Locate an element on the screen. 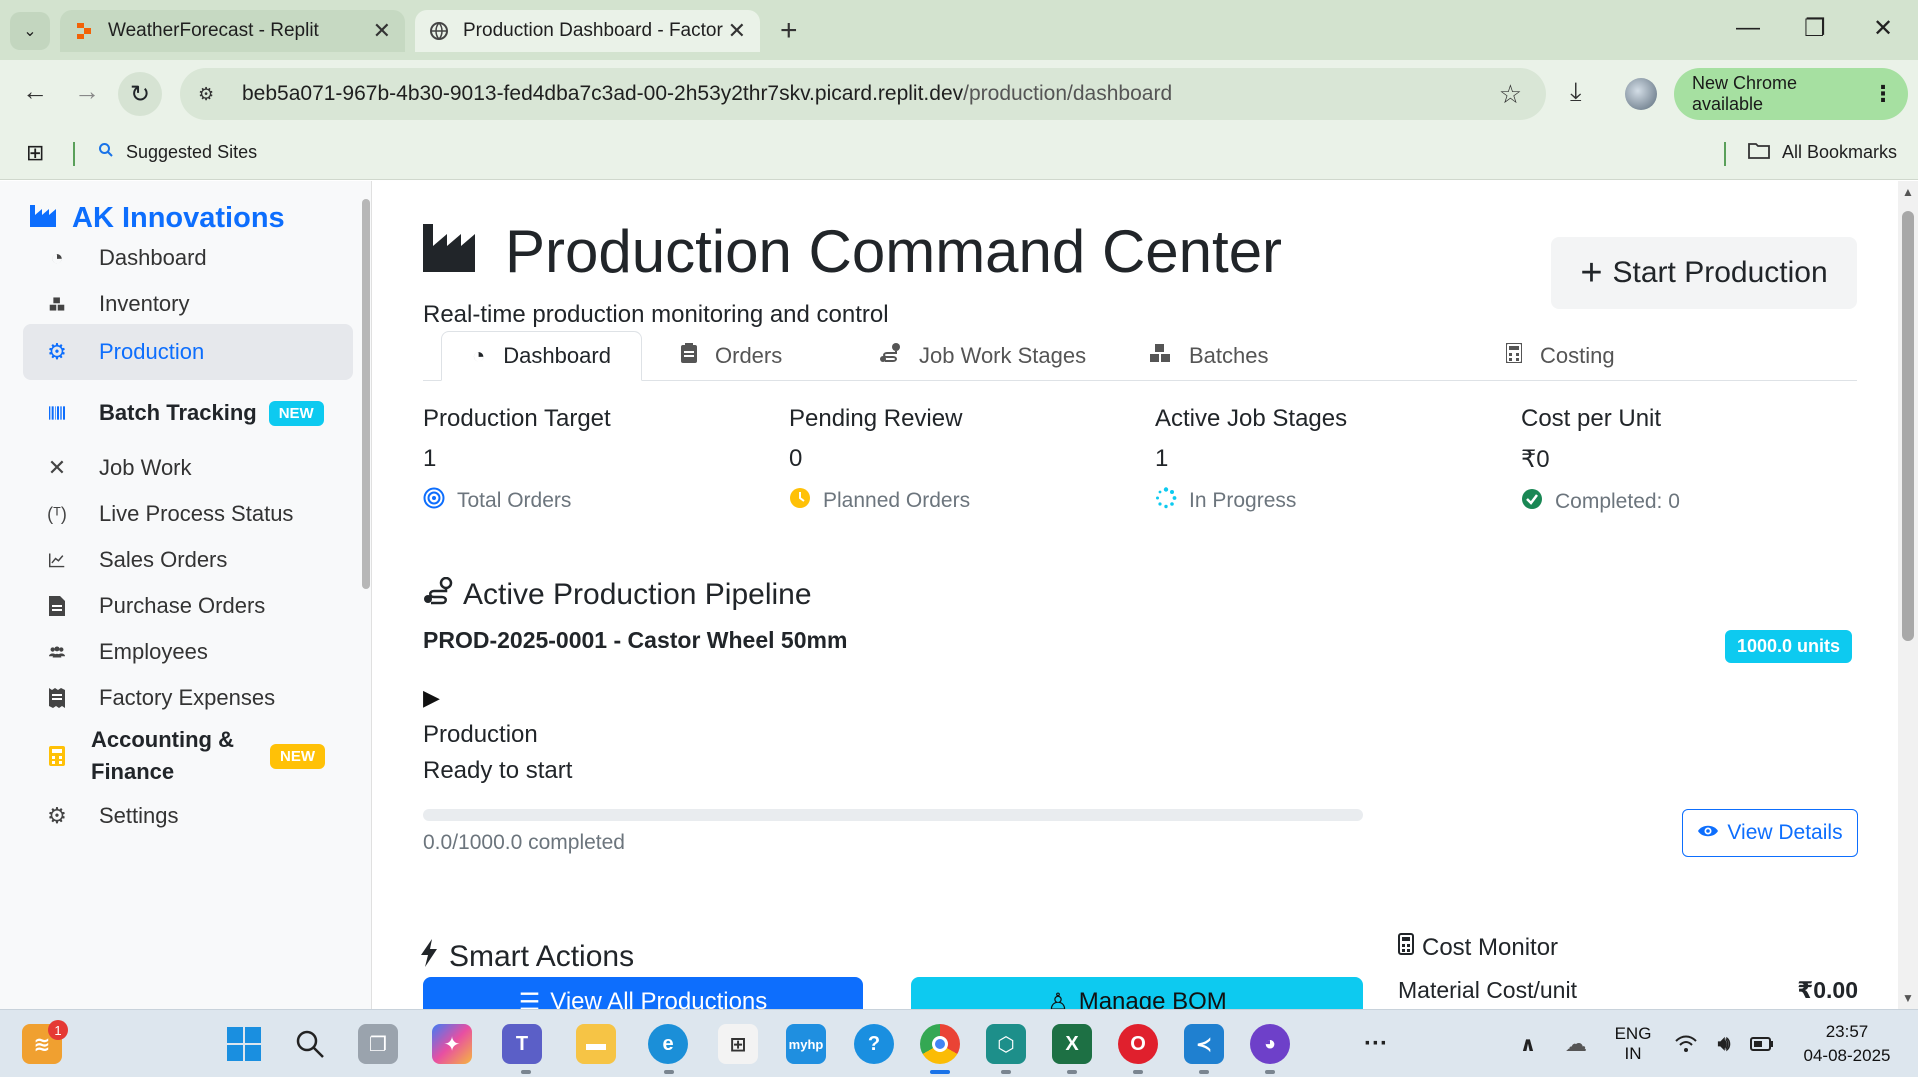 The image size is (1918, 1077). window-close-icon: ✕ is located at coordinates (1883, 28).